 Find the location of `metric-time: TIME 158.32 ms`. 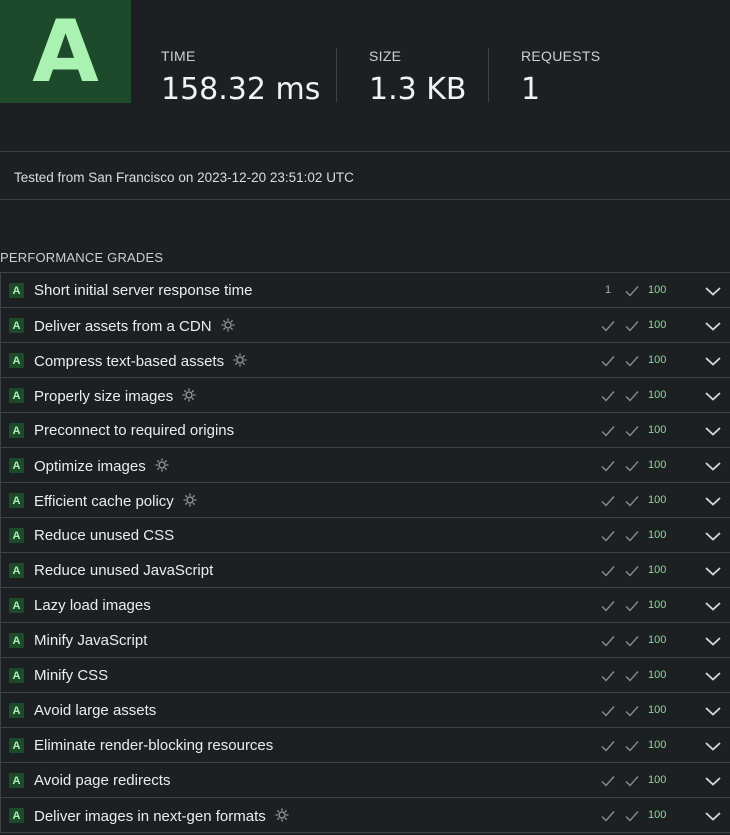

metric-time: TIME 158.32 ms is located at coordinates (240, 77).